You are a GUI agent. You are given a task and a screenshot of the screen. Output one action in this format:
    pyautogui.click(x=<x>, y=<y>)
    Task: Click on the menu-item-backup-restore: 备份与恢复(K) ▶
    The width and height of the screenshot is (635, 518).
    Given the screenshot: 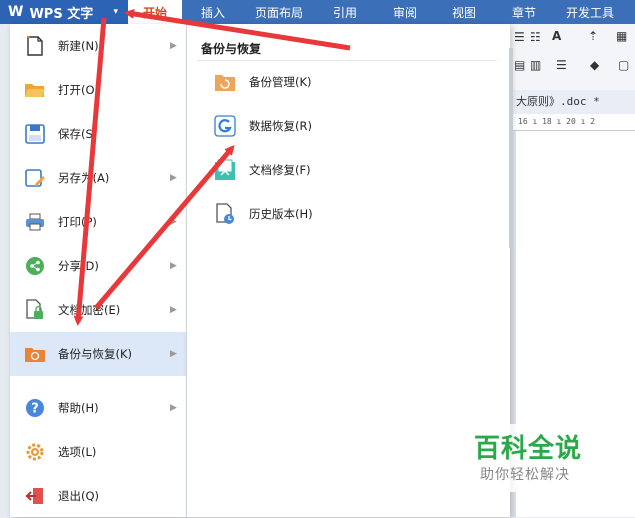 What is the action you would take?
    pyautogui.click(x=98, y=354)
    